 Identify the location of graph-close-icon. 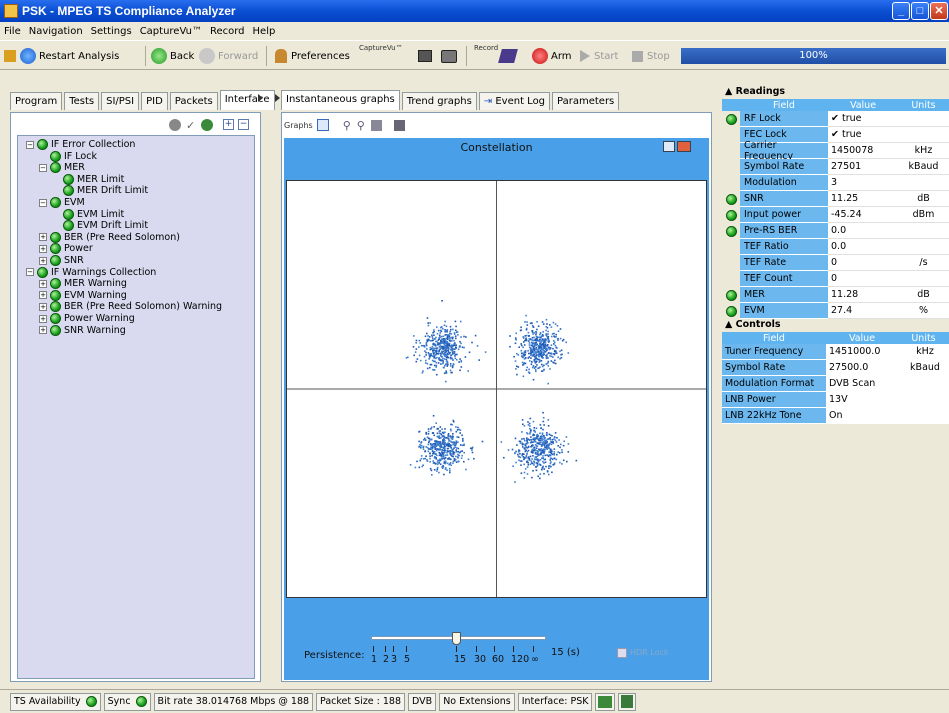
(684, 146).